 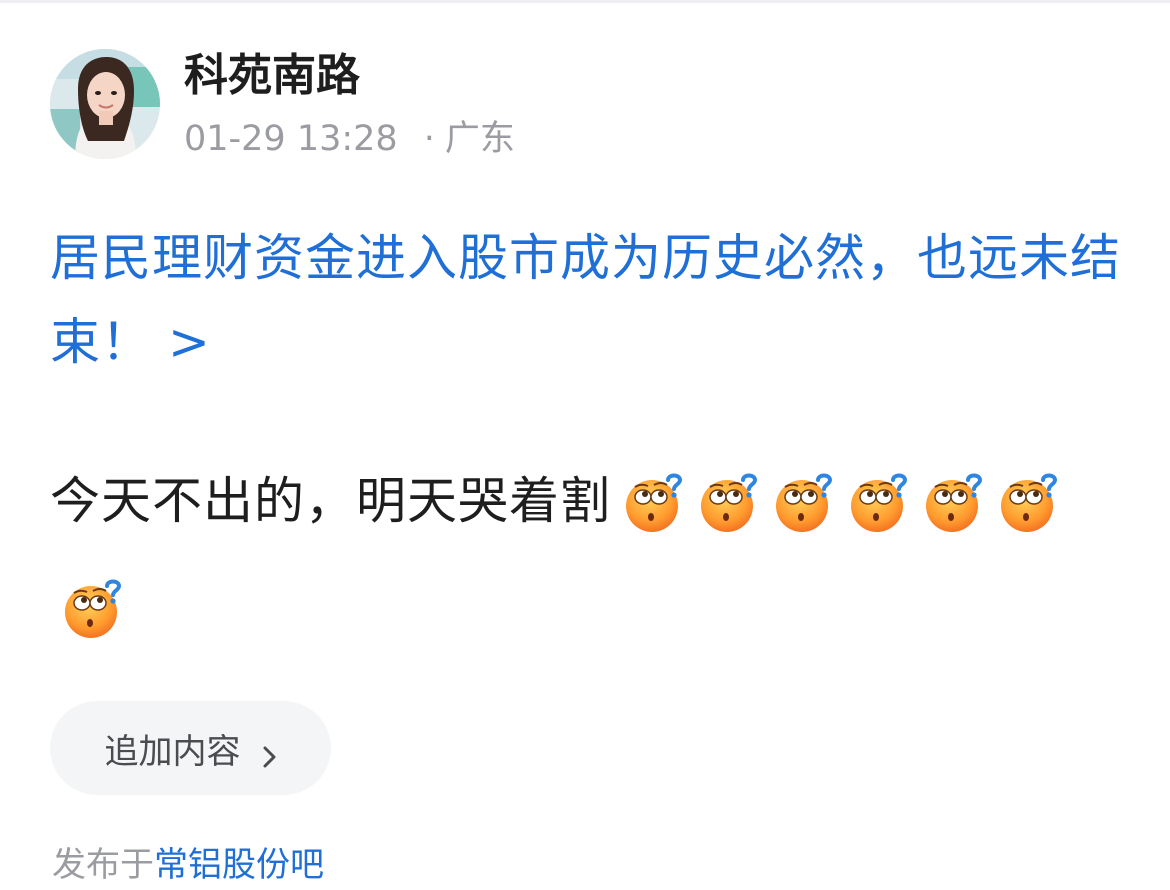 I want to click on post-meta: 01-29 13:28 · 广东, so click(x=349, y=139).